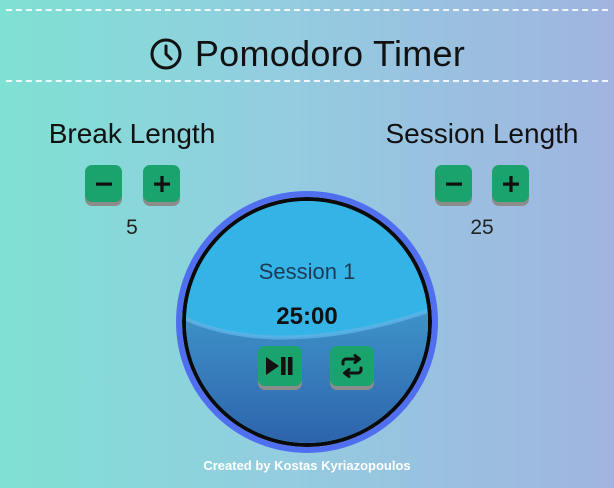 The image size is (614, 488). Describe the element at coordinates (307, 271) in the screenshot. I see `session-name: Session 1` at that location.